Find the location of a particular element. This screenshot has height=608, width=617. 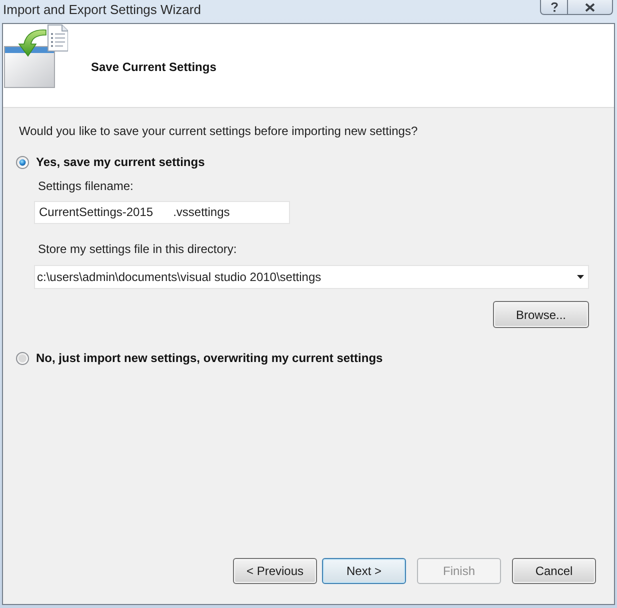

help-icon is located at coordinates (554, 7).